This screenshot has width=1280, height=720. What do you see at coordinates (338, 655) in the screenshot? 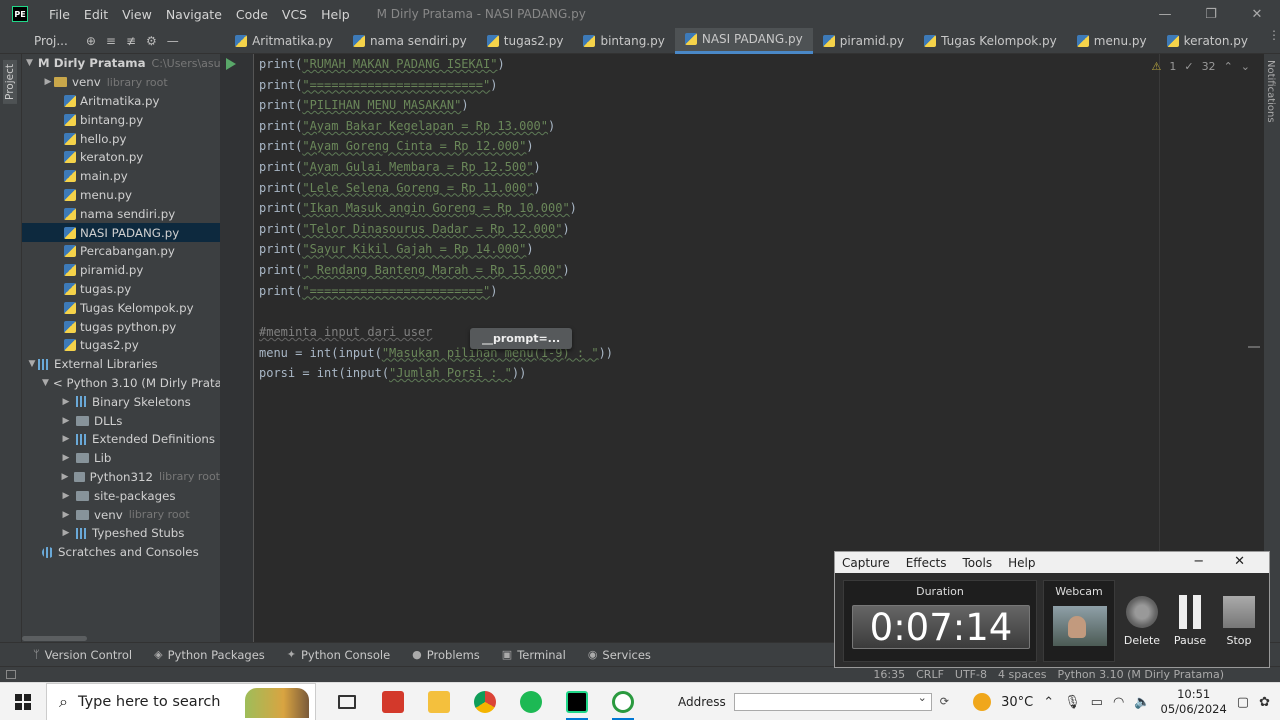
I see `python-console-button: ✦ Python Console` at bounding box center [338, 655].